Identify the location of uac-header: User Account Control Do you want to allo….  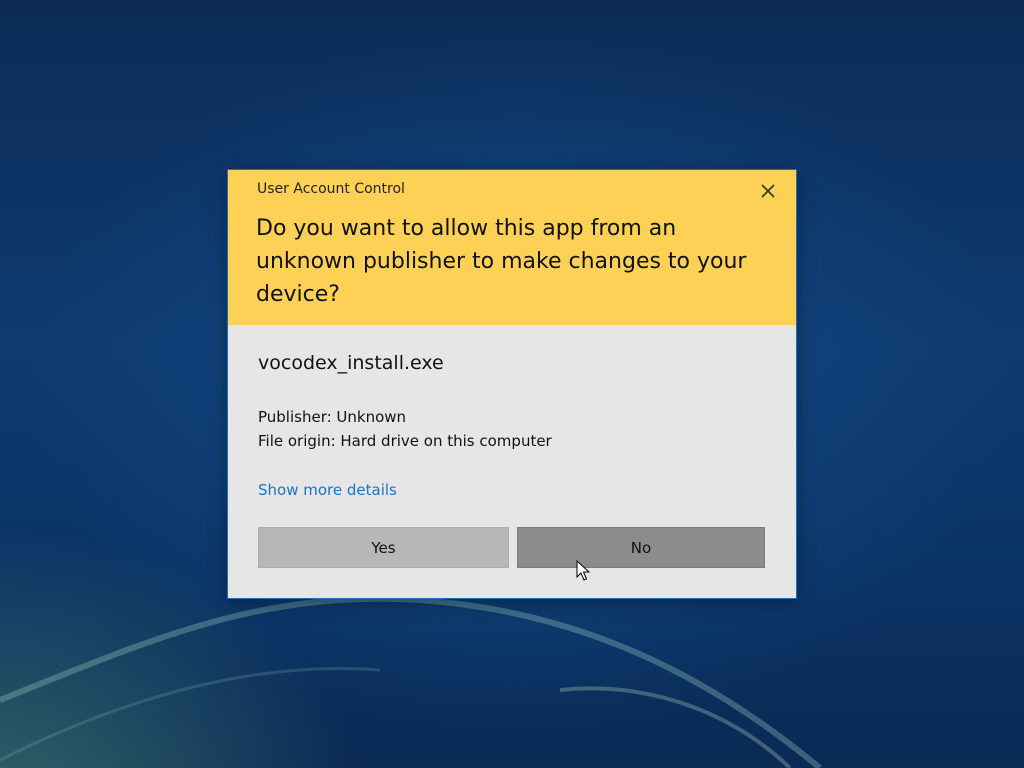
(512, 247).